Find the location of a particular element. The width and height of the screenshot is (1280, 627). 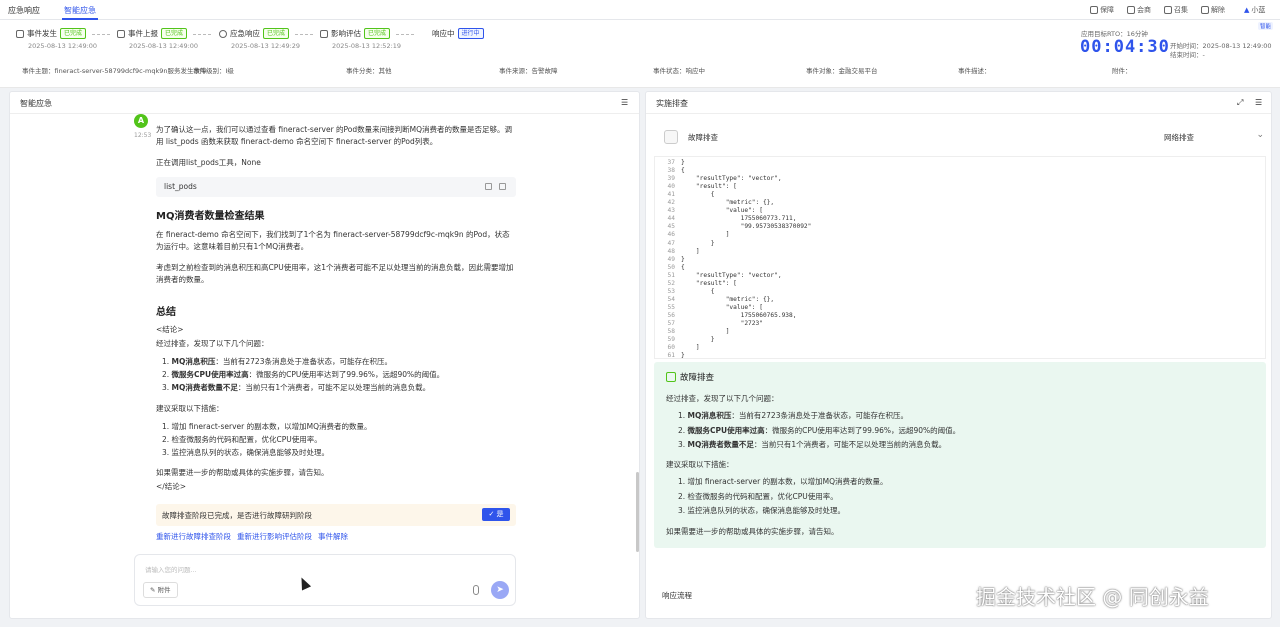

step-in-progress: 响应中 进行中 is located at coordinates (458, 33).